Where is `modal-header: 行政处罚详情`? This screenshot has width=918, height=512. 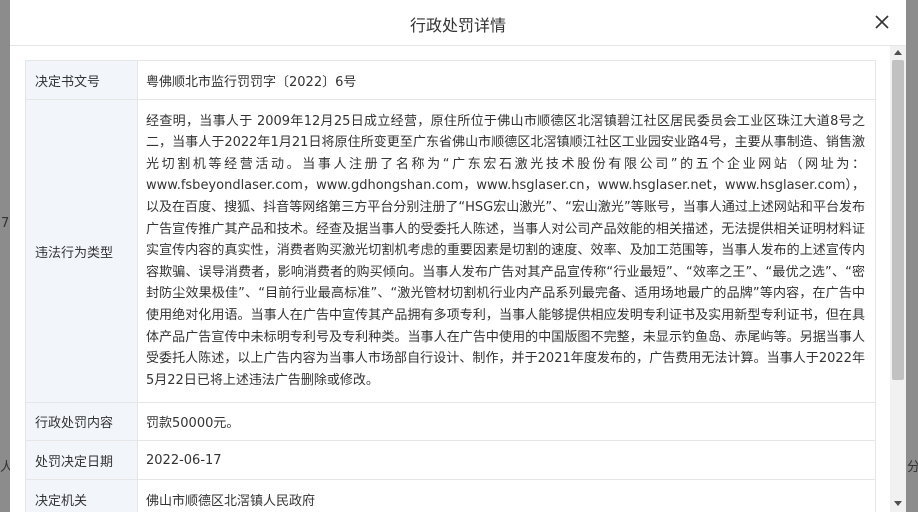
modal-header: 行政处罚详情 is located at coordinates (458, 23).